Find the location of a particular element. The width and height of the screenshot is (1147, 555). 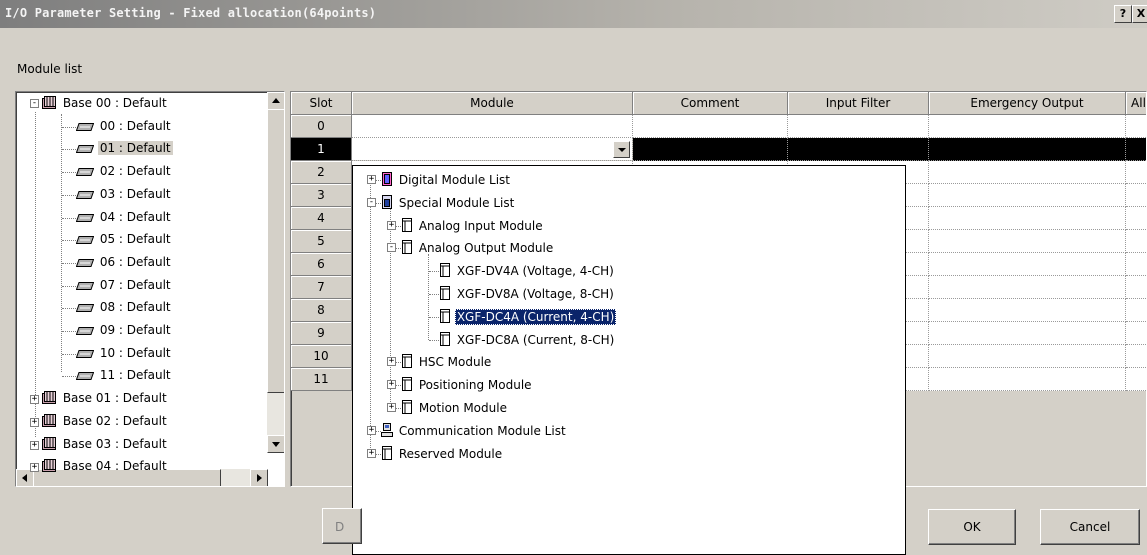

scroll-down-arrow-icon is located at coordinates (276, 444).